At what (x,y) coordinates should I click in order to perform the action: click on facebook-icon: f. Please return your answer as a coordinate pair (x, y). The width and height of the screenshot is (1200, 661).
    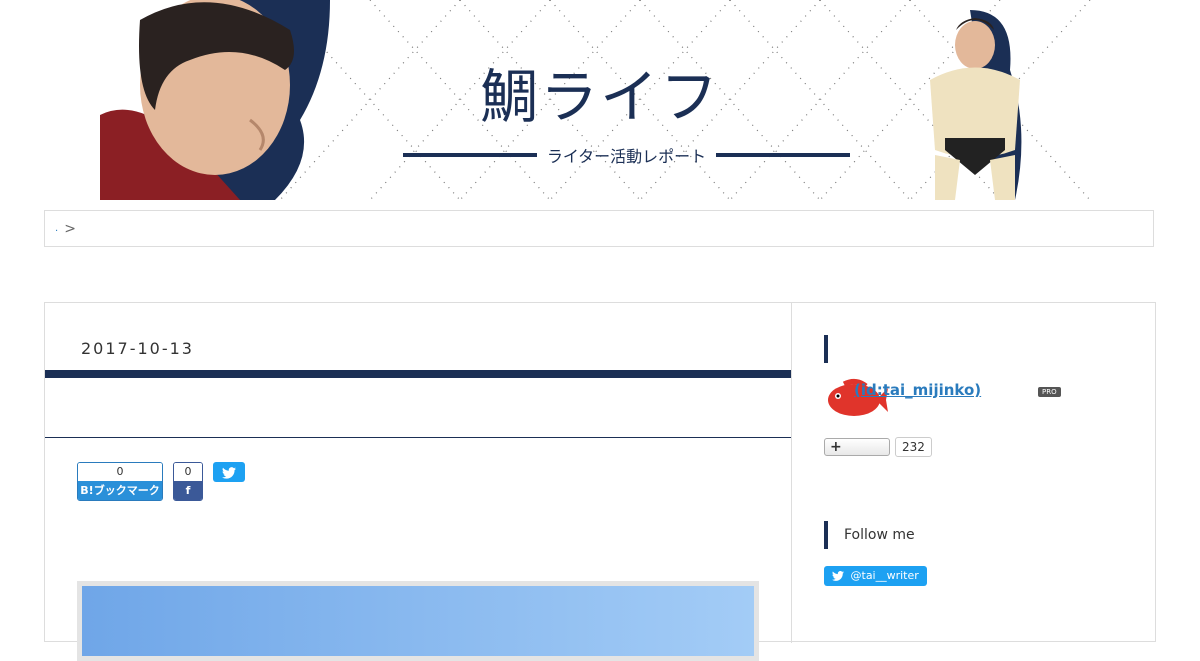
    Looking at the image, I should click on (188, 490).